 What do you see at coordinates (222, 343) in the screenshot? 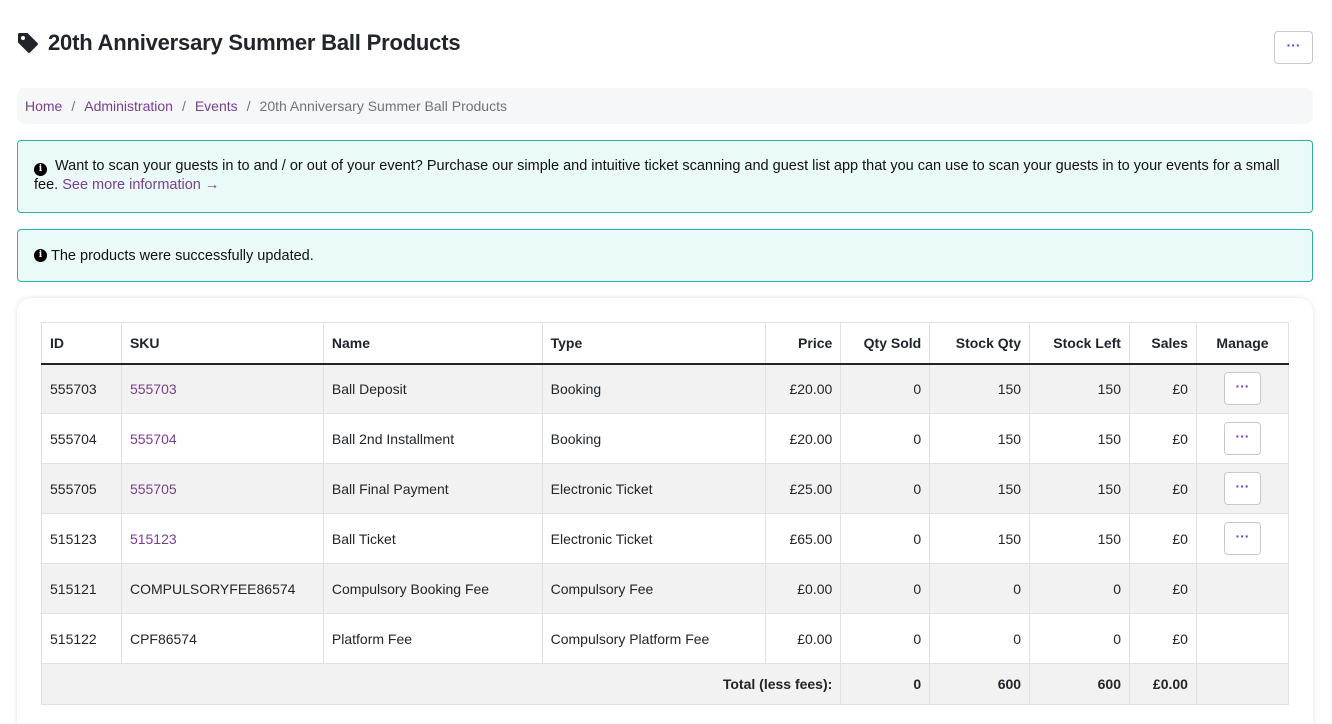
I see `column-header-sku: SKU` at bounding box center [222, 343].